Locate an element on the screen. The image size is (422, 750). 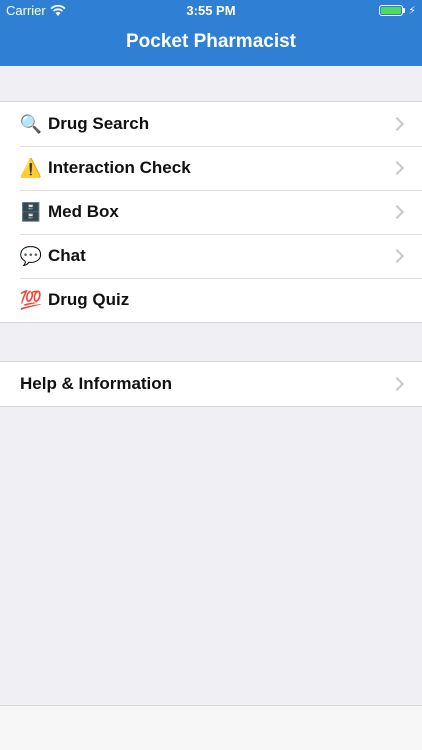
menu-item-drug-quiz: 💯 Drug Quiz is located at coordinates (211, 299).